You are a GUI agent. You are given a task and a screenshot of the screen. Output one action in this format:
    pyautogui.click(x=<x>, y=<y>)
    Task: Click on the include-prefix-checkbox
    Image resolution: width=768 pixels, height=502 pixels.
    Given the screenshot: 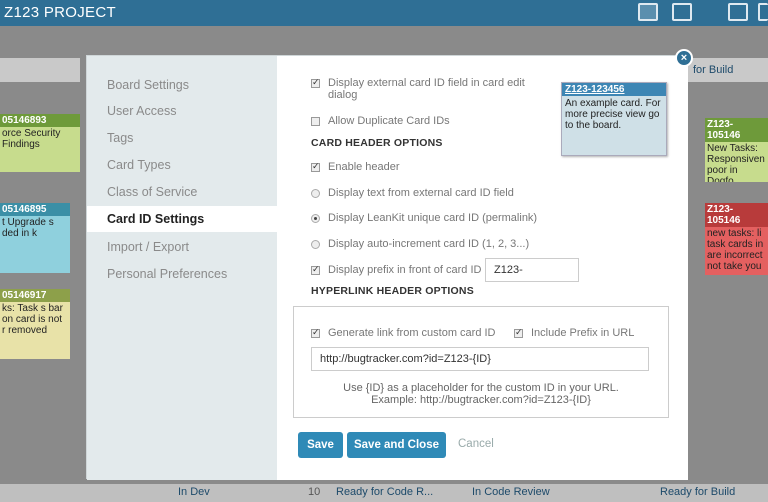 What is the action you would take?
    pyautogui.click(x=518, y=332)
    